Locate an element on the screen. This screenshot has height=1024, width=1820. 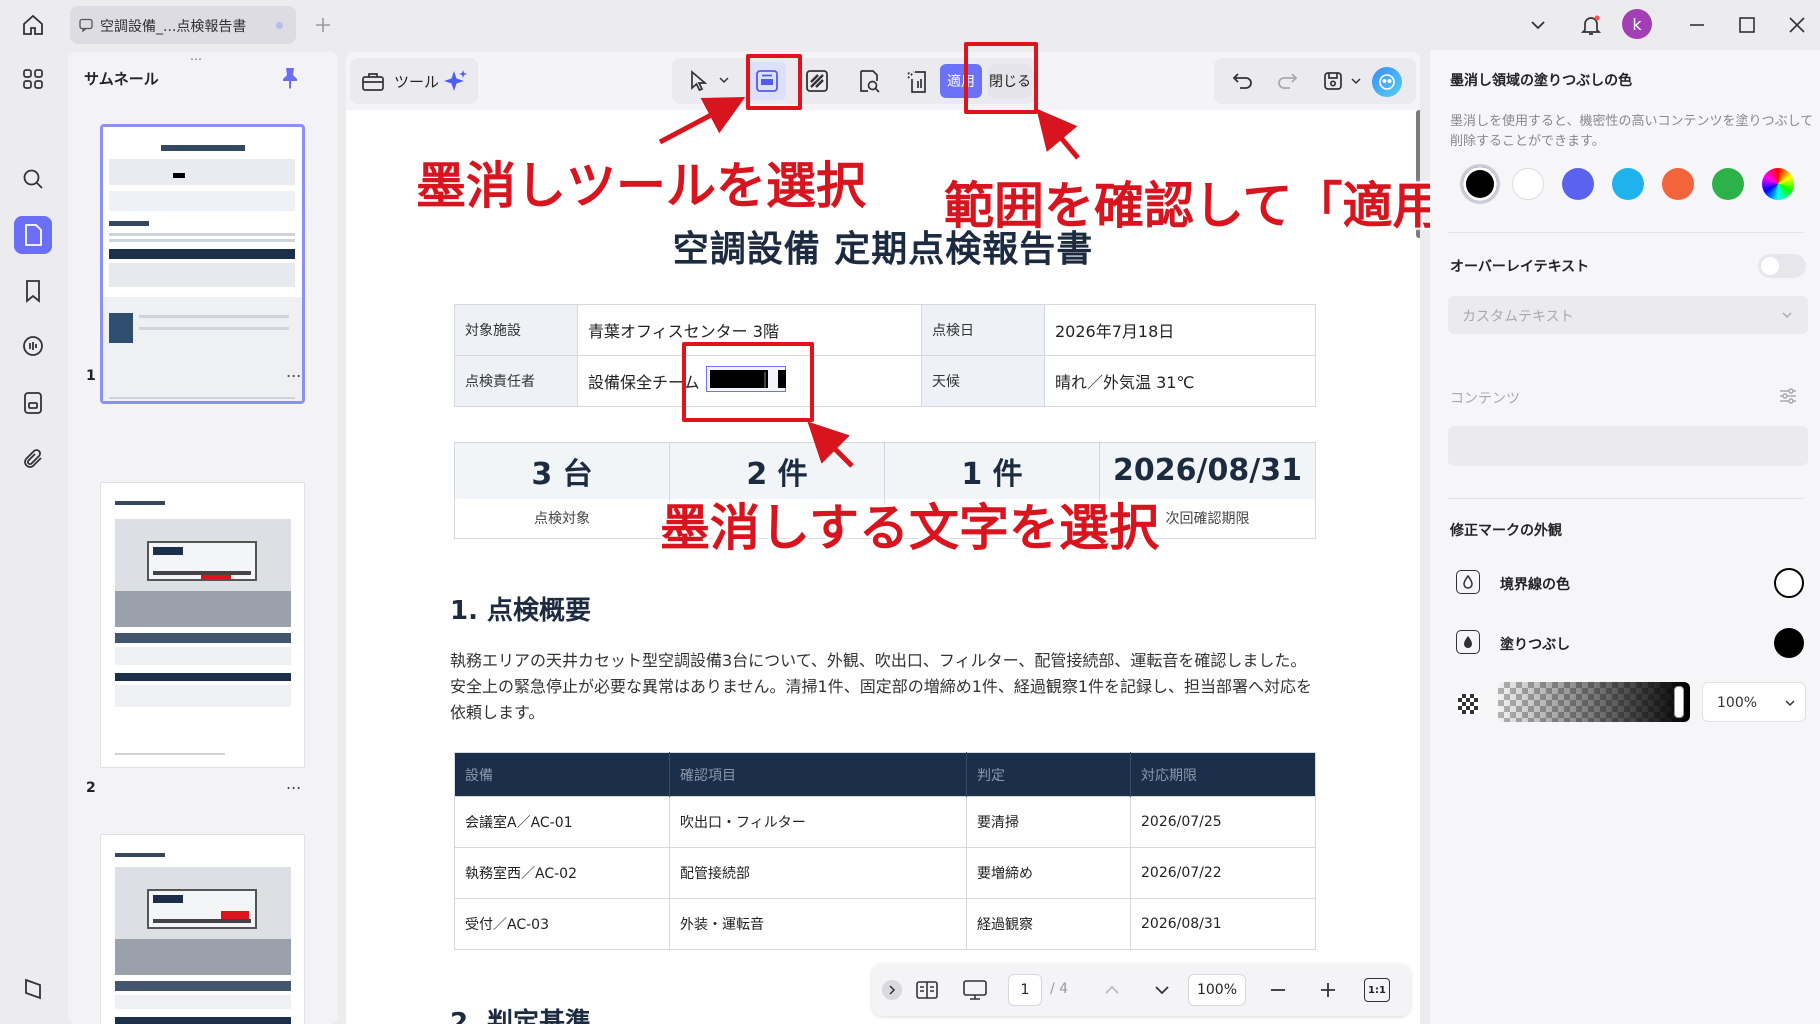
opacity-slider-handle is located at coordinates (1679, 702).